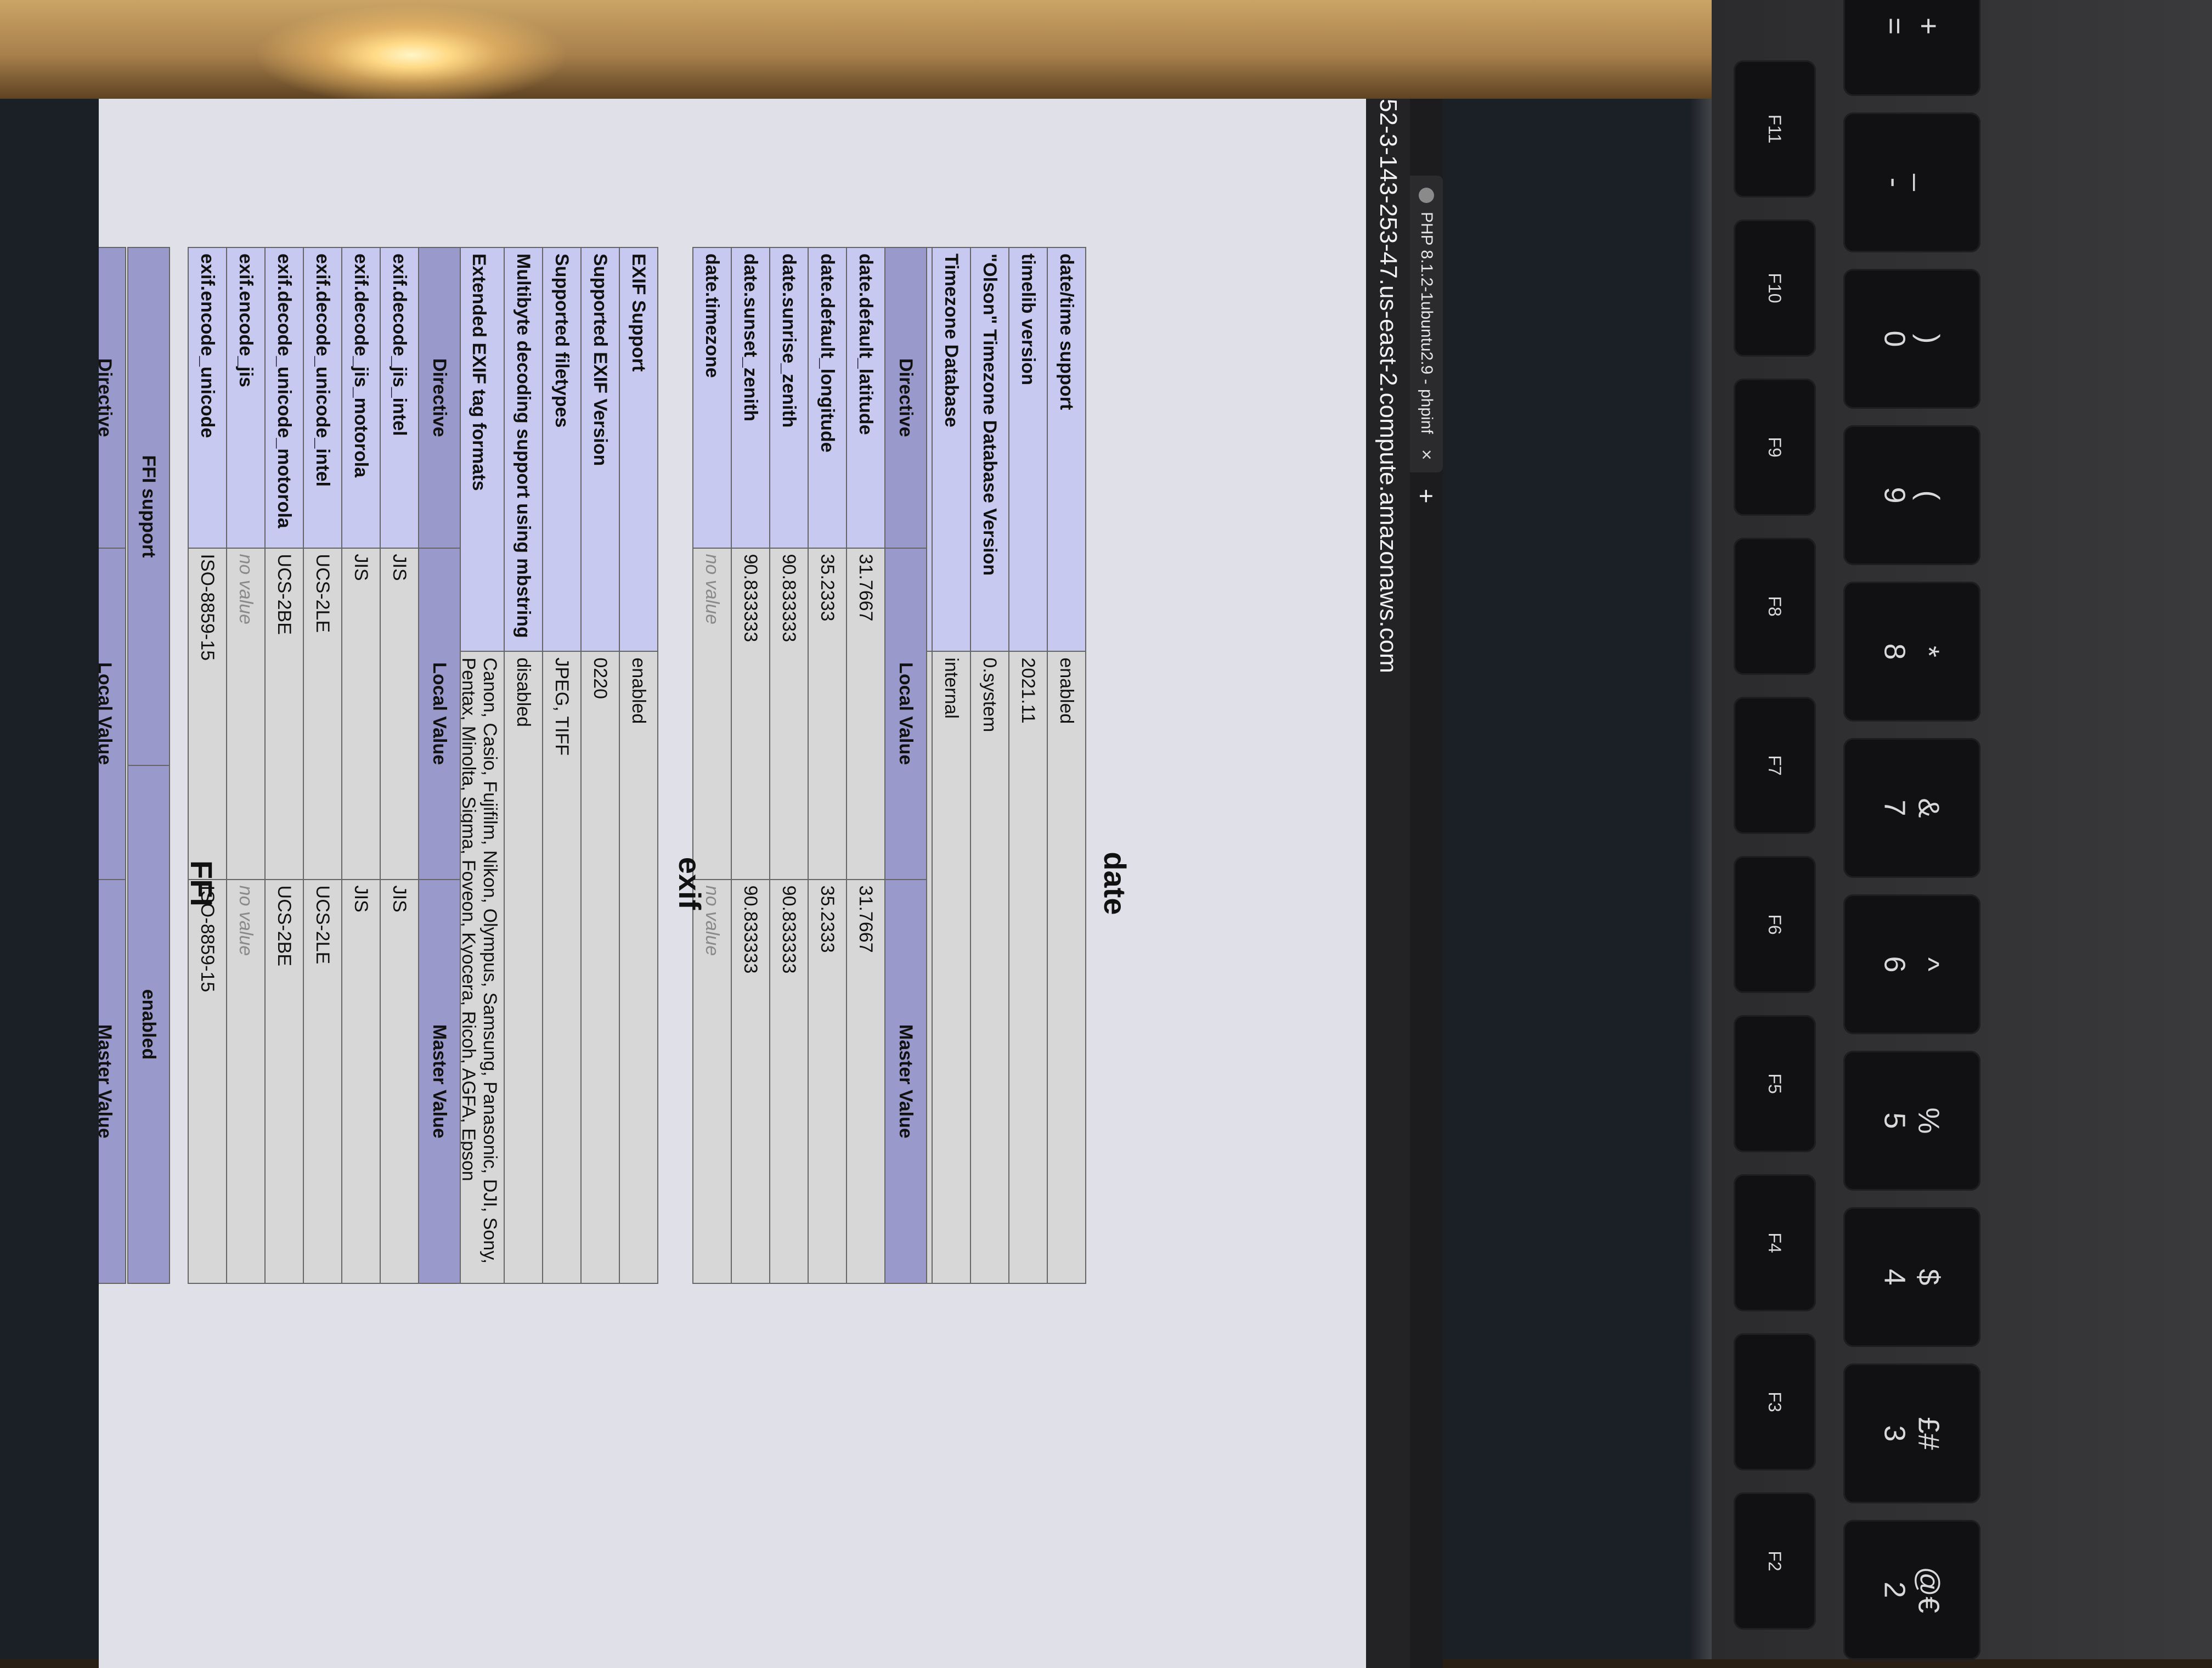  I want to click on shift-symbol: *, so click(1929, 651).